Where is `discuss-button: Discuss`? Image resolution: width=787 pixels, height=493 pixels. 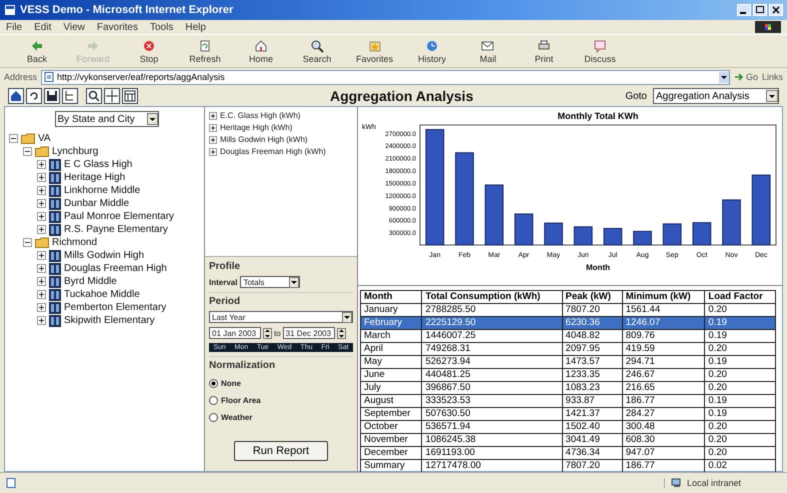
discuss-button: Discuss is located at coordinates (600, 51).